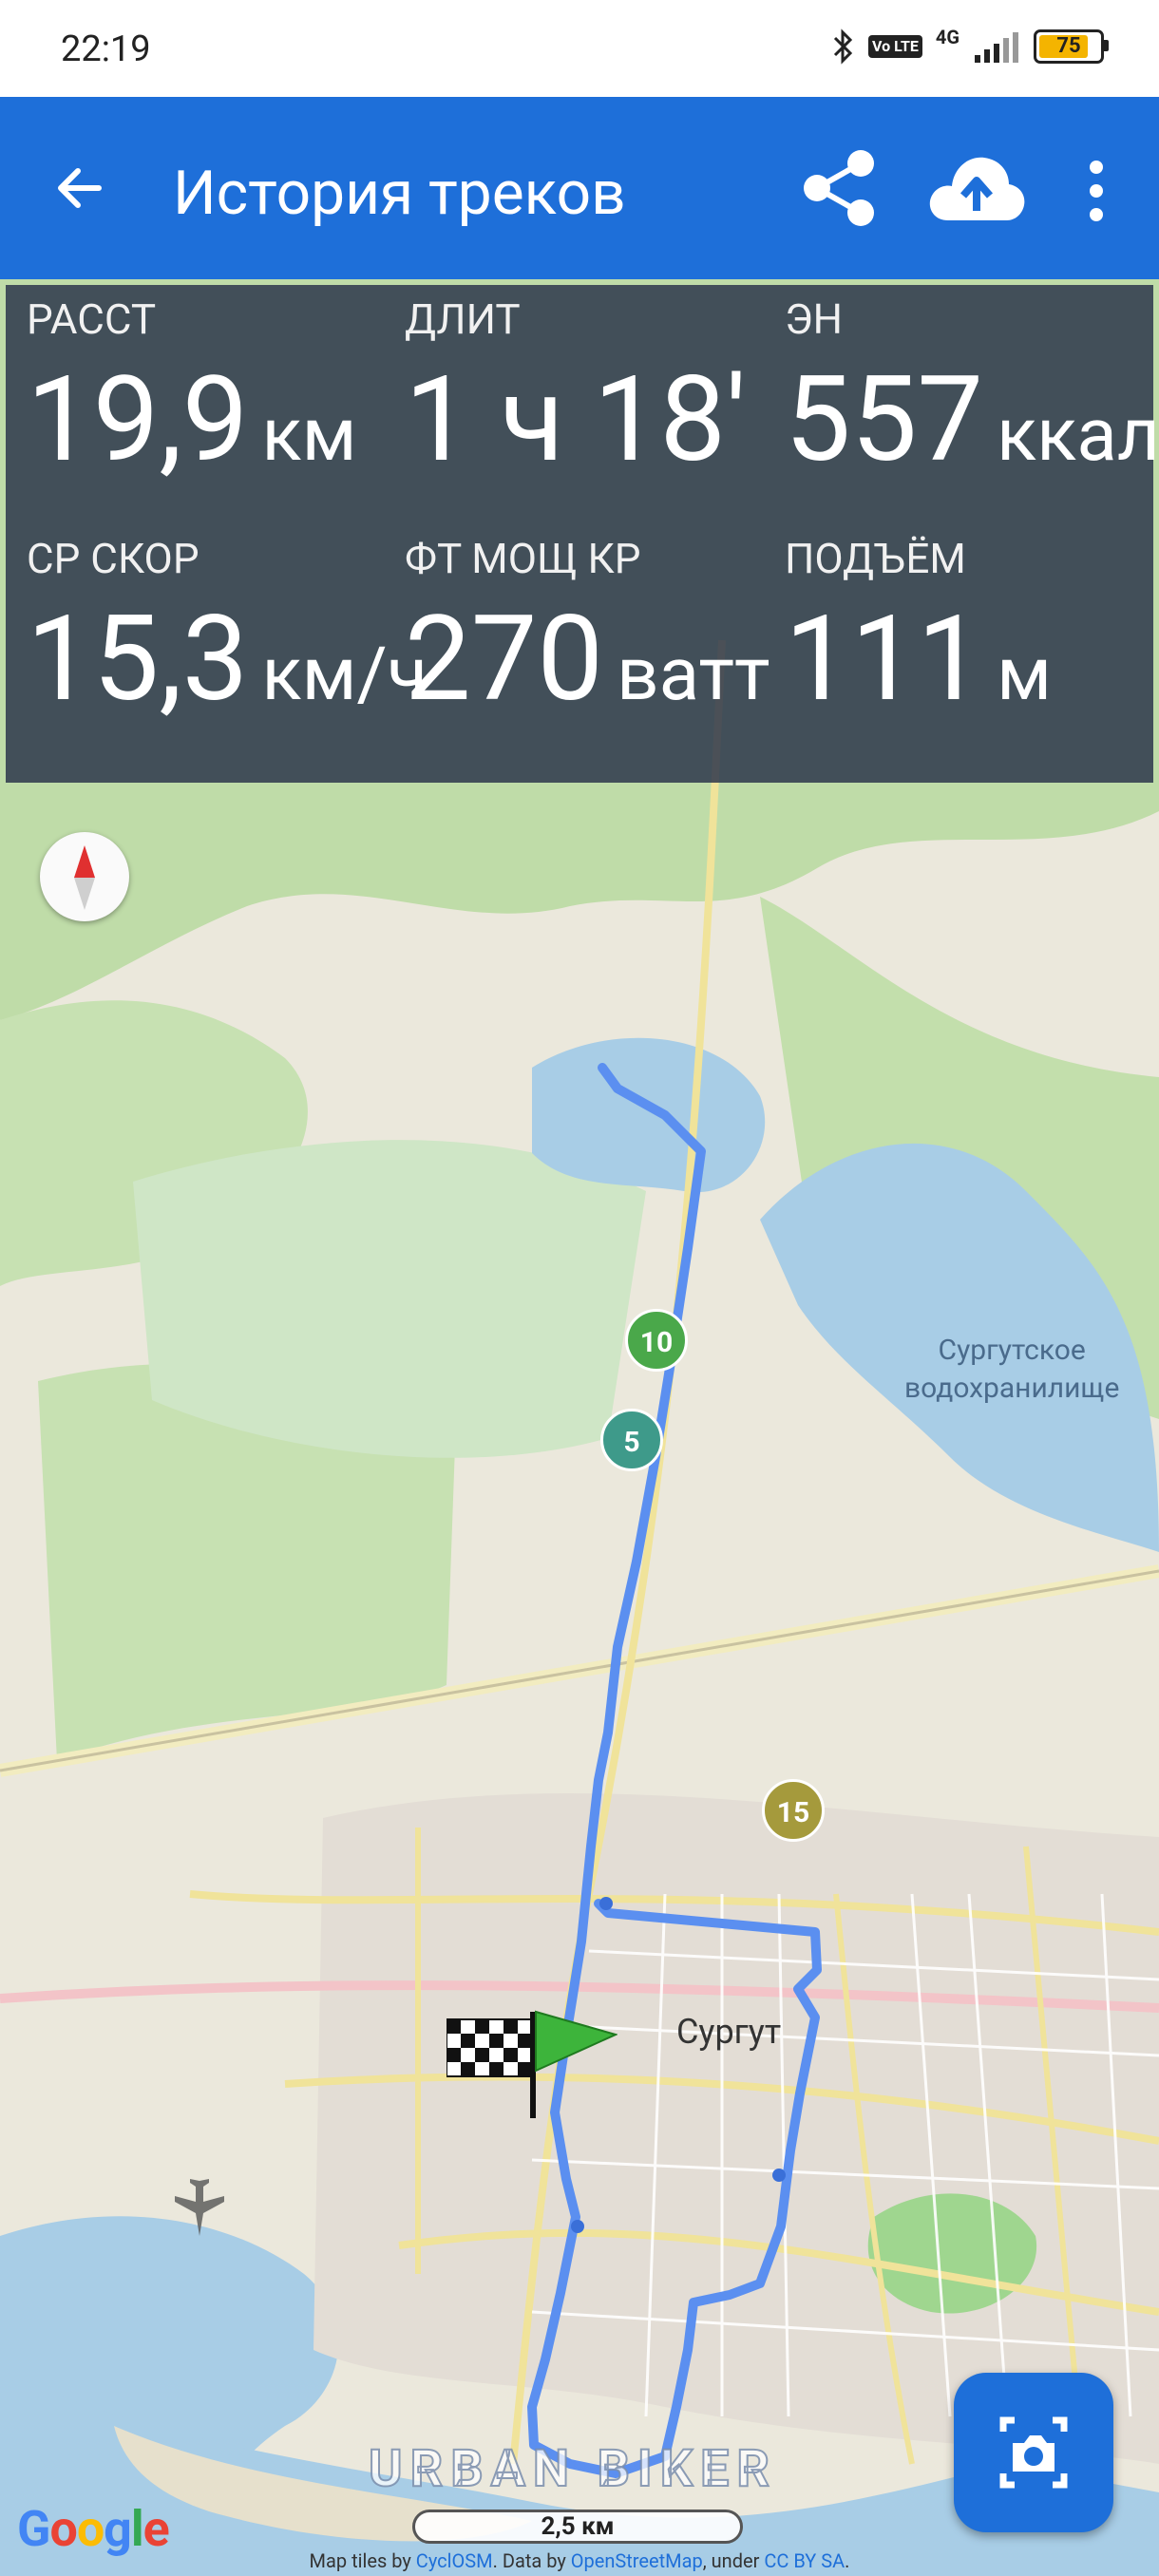  I want to click on app-bar: История треков, so click(579, 188).